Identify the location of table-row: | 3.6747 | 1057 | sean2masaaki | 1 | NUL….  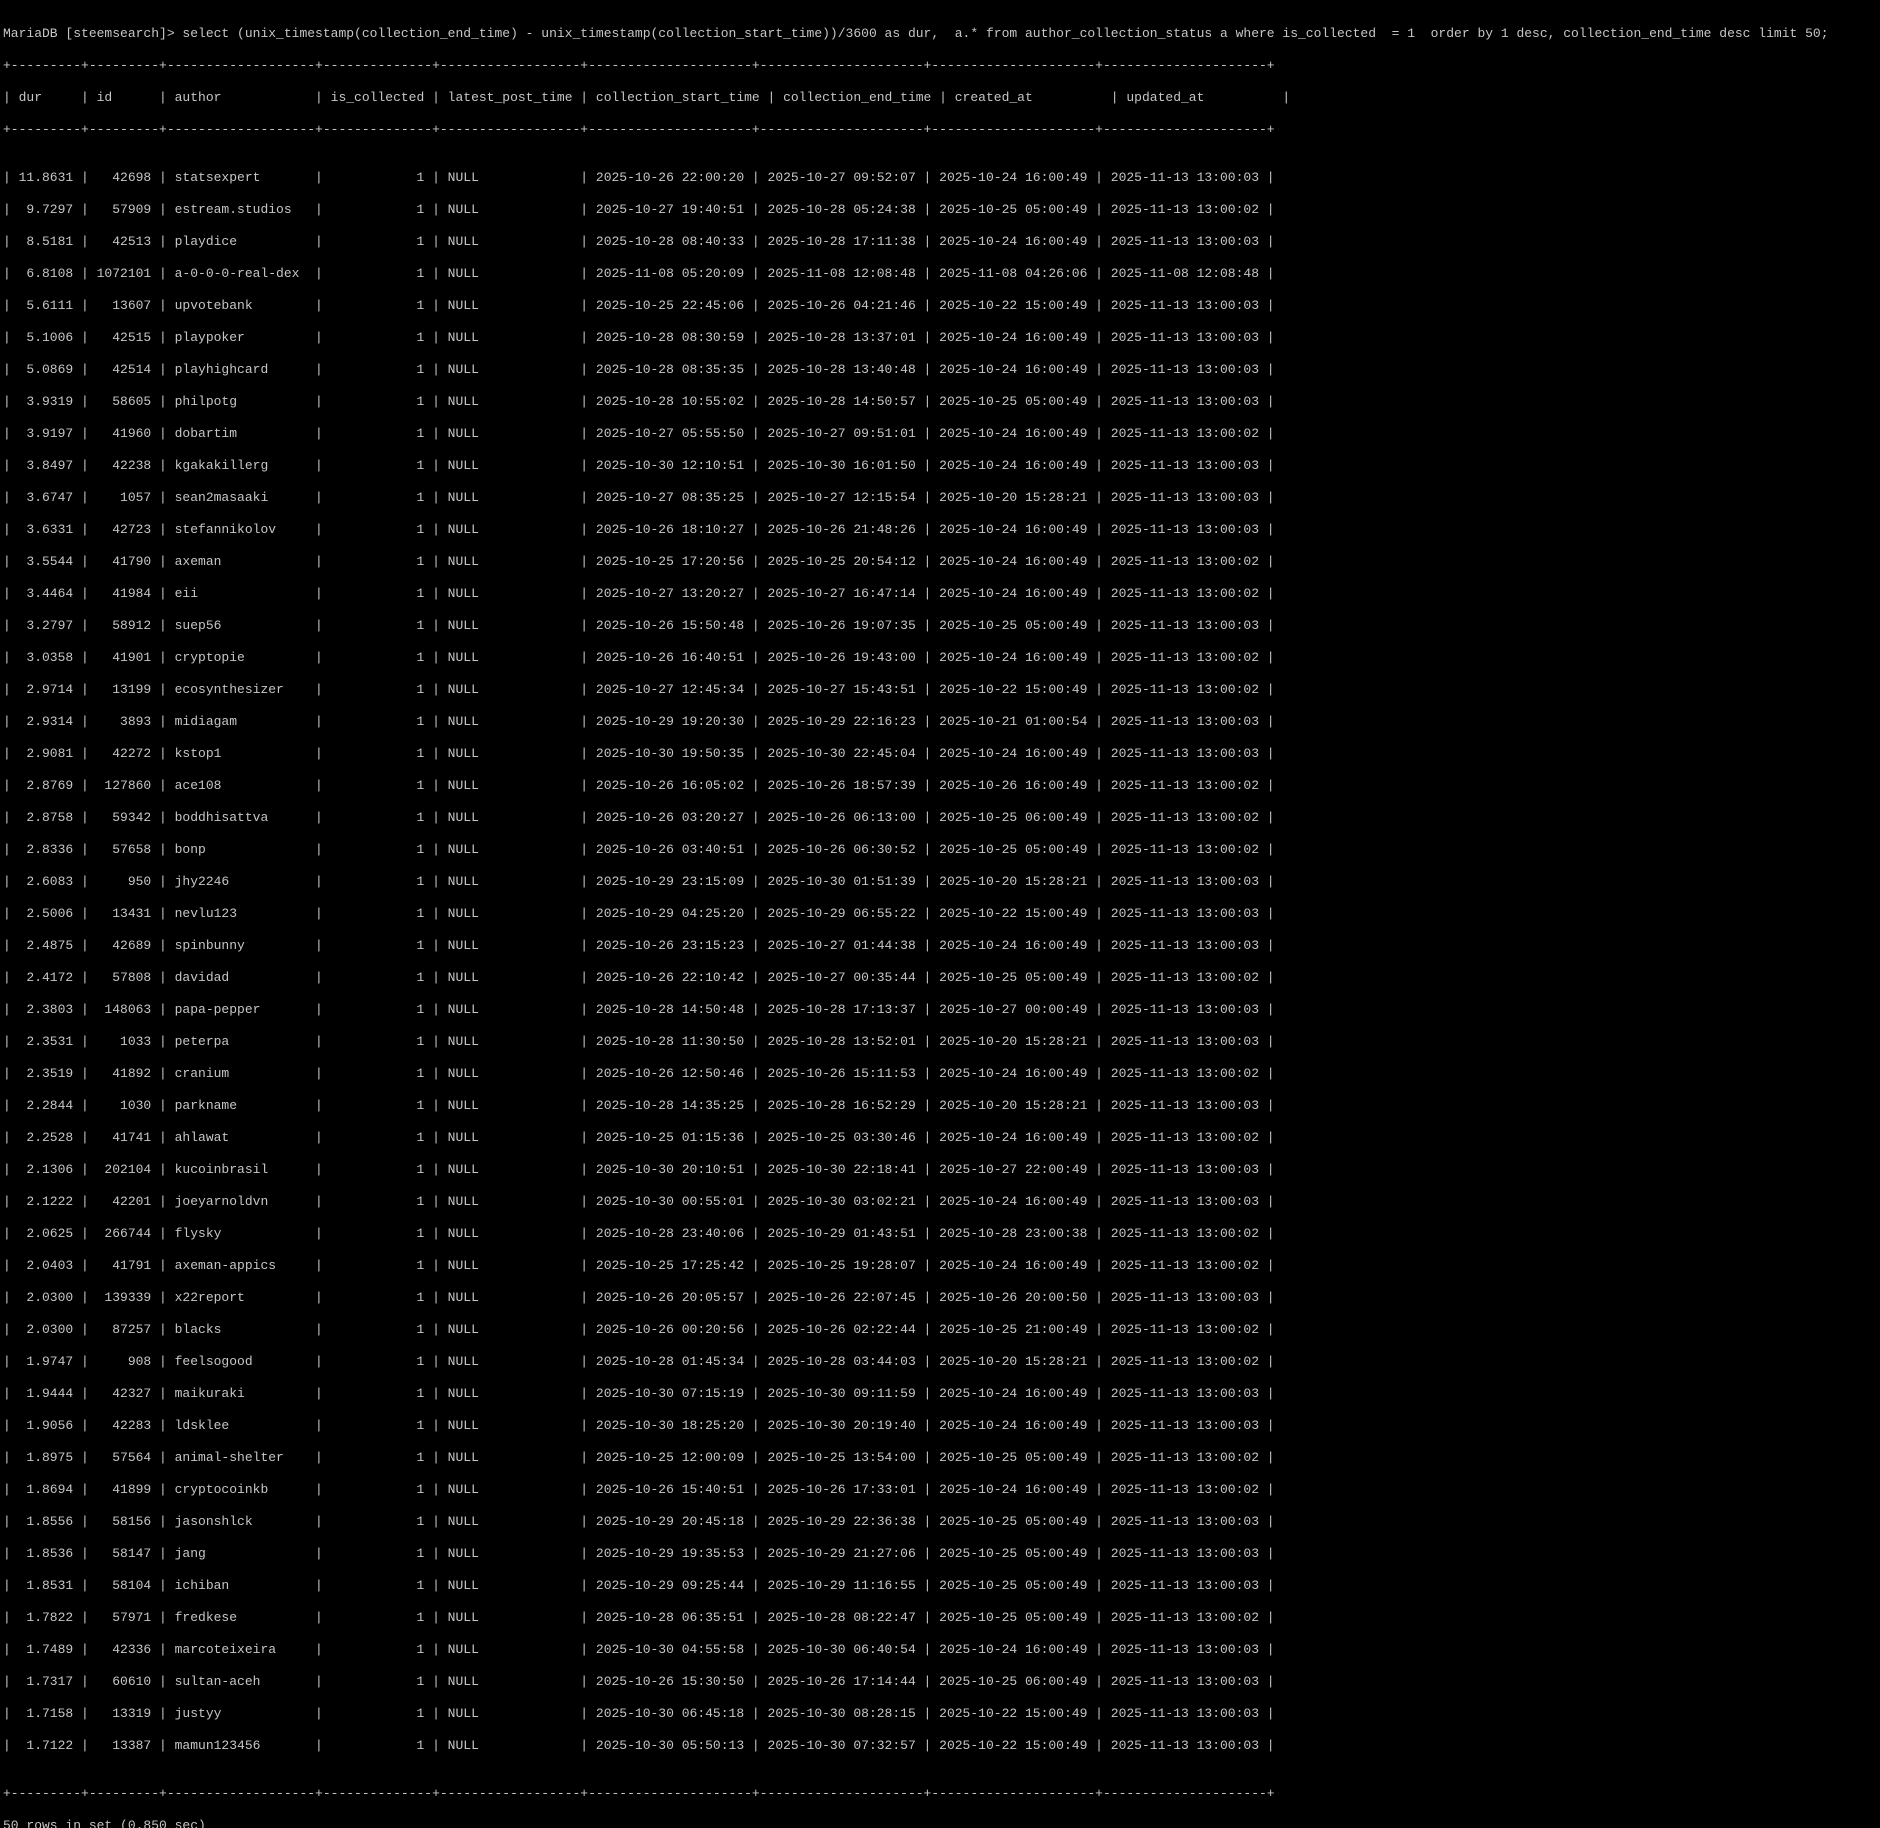
(639, 497).